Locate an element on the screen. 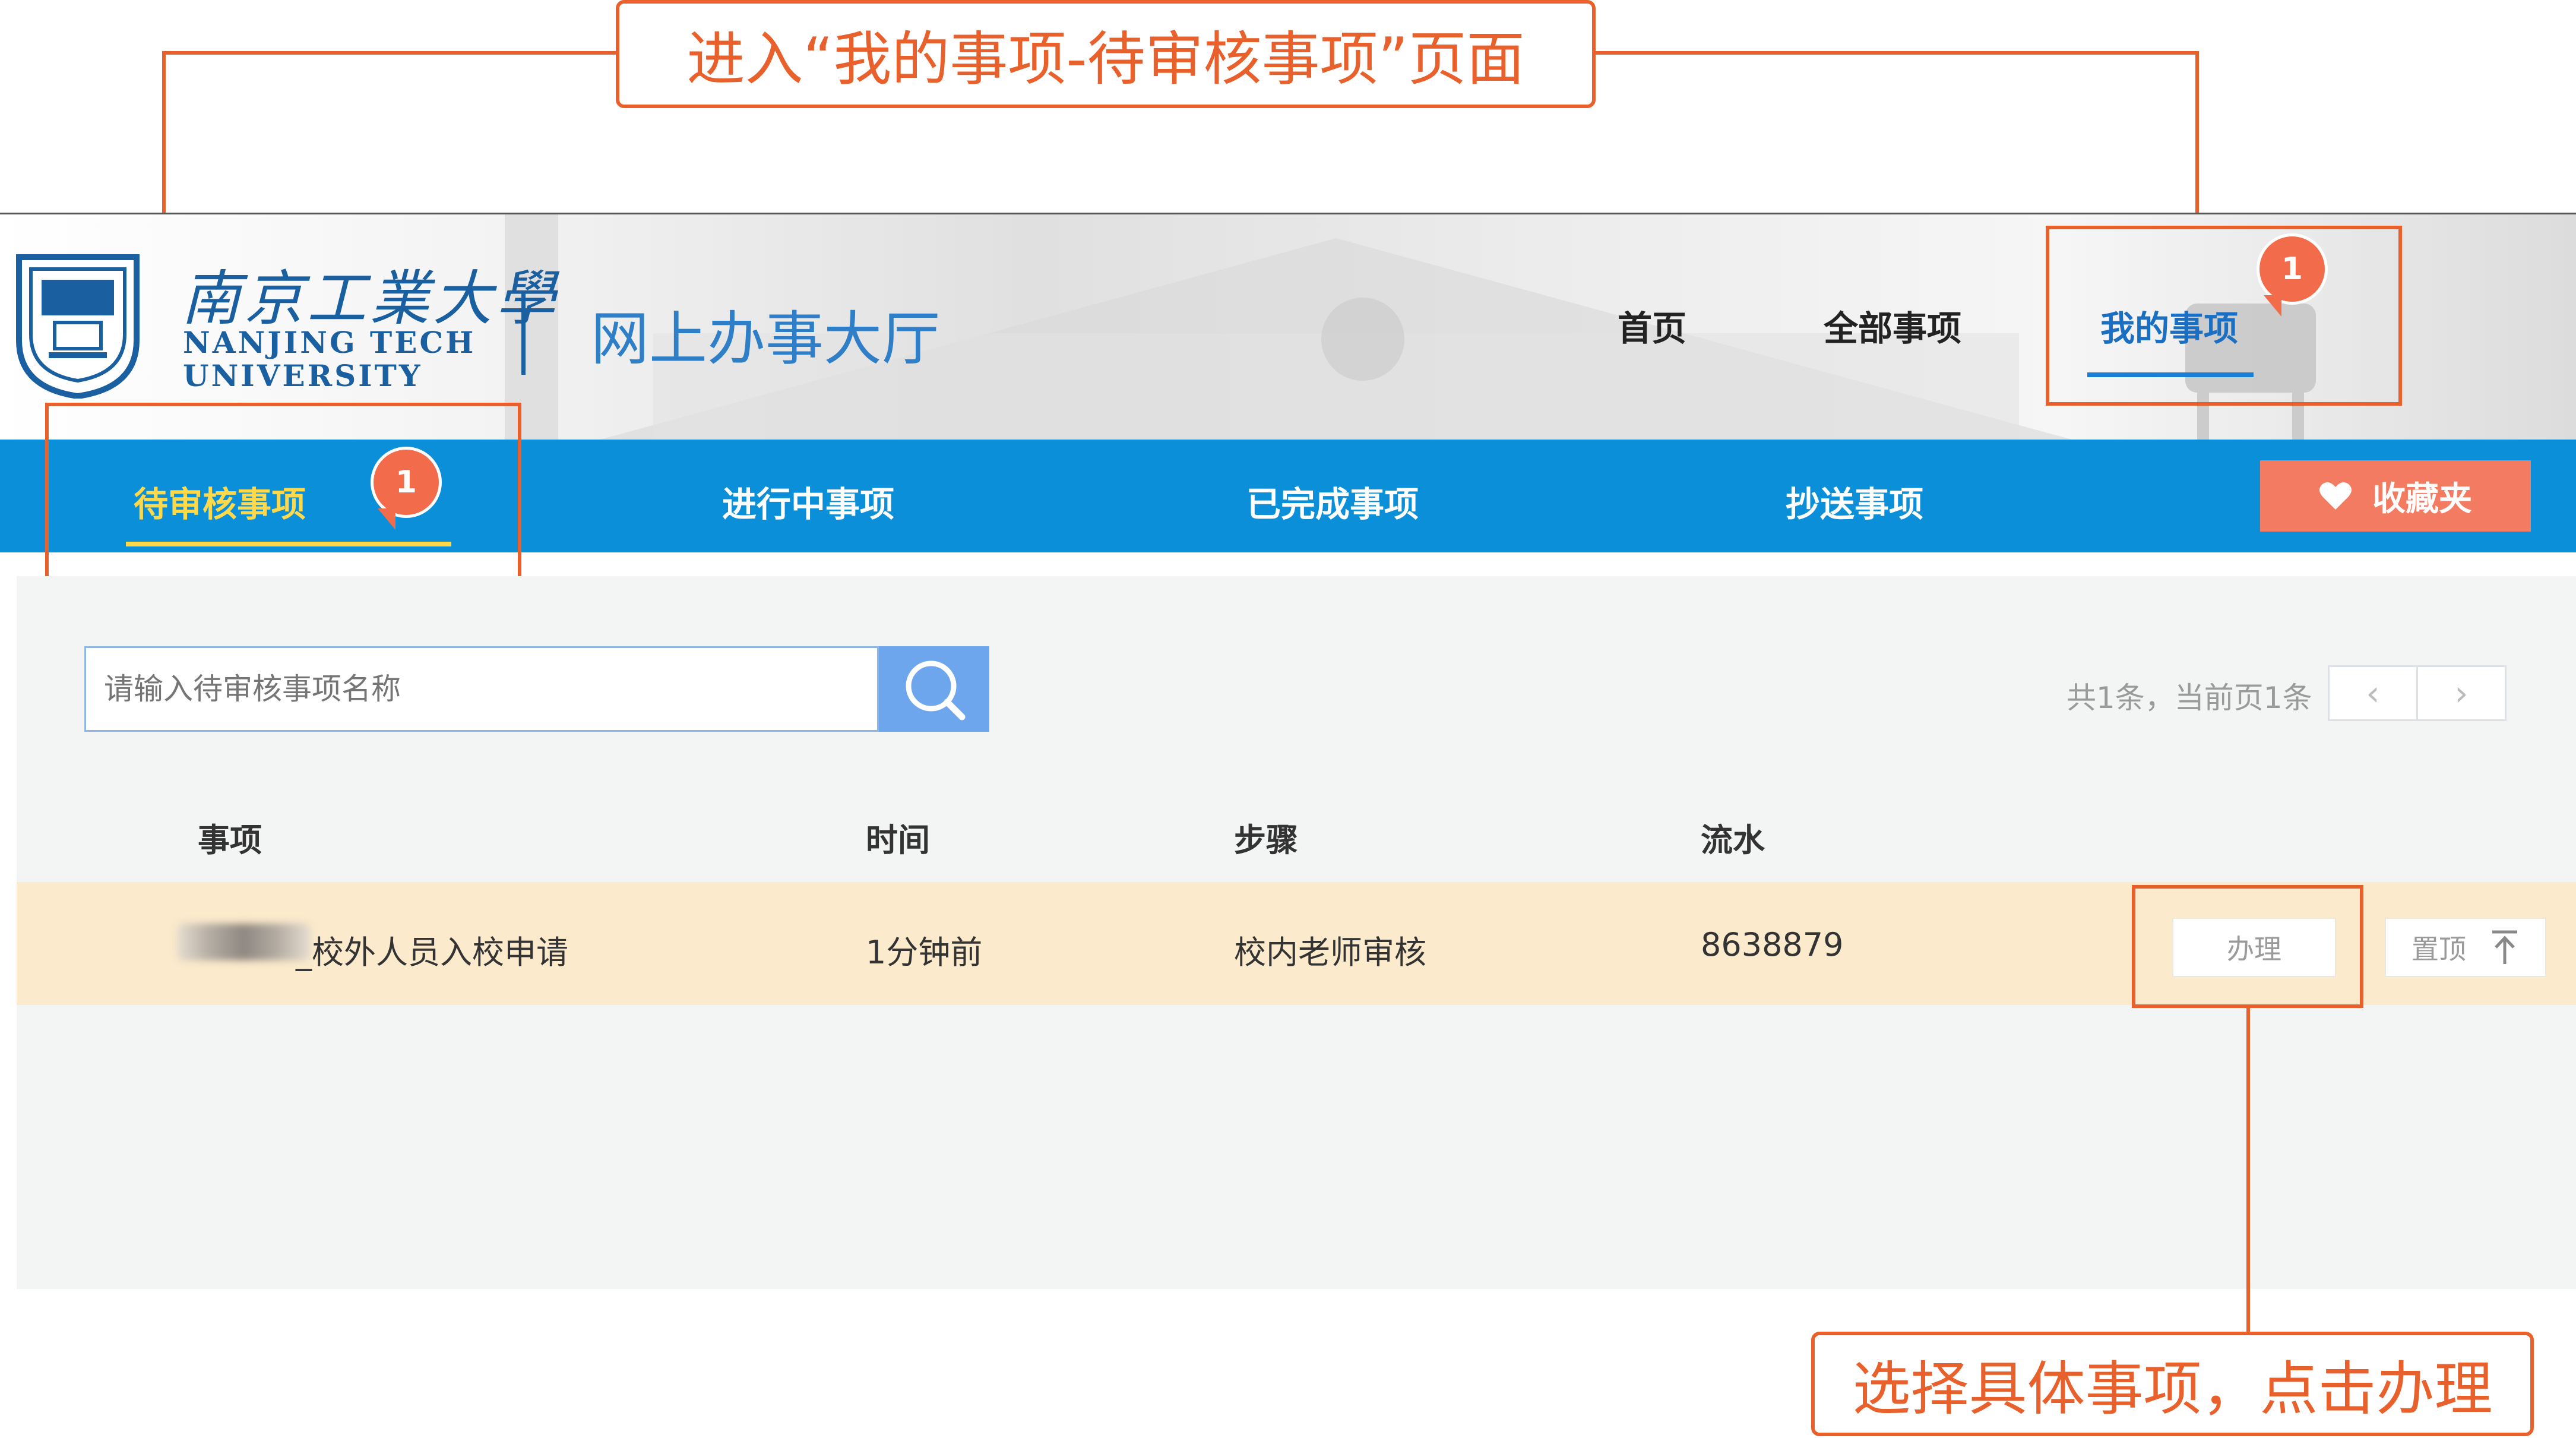 The width and height of the screenshot is (2576, 1438). column-header-step: 步骤 is located at coordinates (1266, 840).